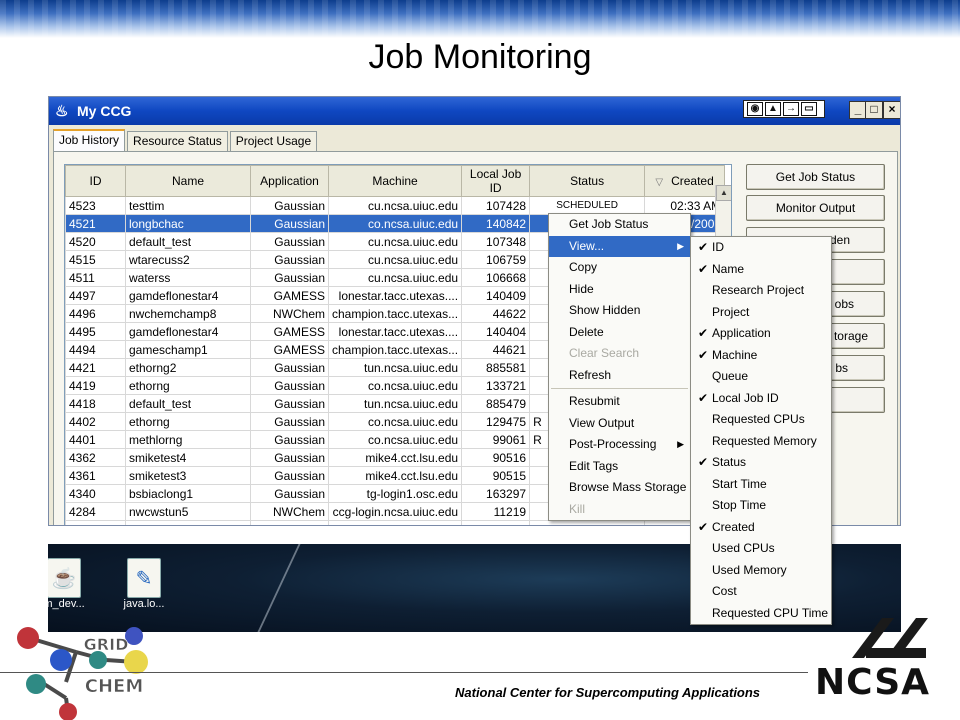 The image size is (960, 720). I want to click on scroll-up-arrow-icon: ▲, so click(723, 193).